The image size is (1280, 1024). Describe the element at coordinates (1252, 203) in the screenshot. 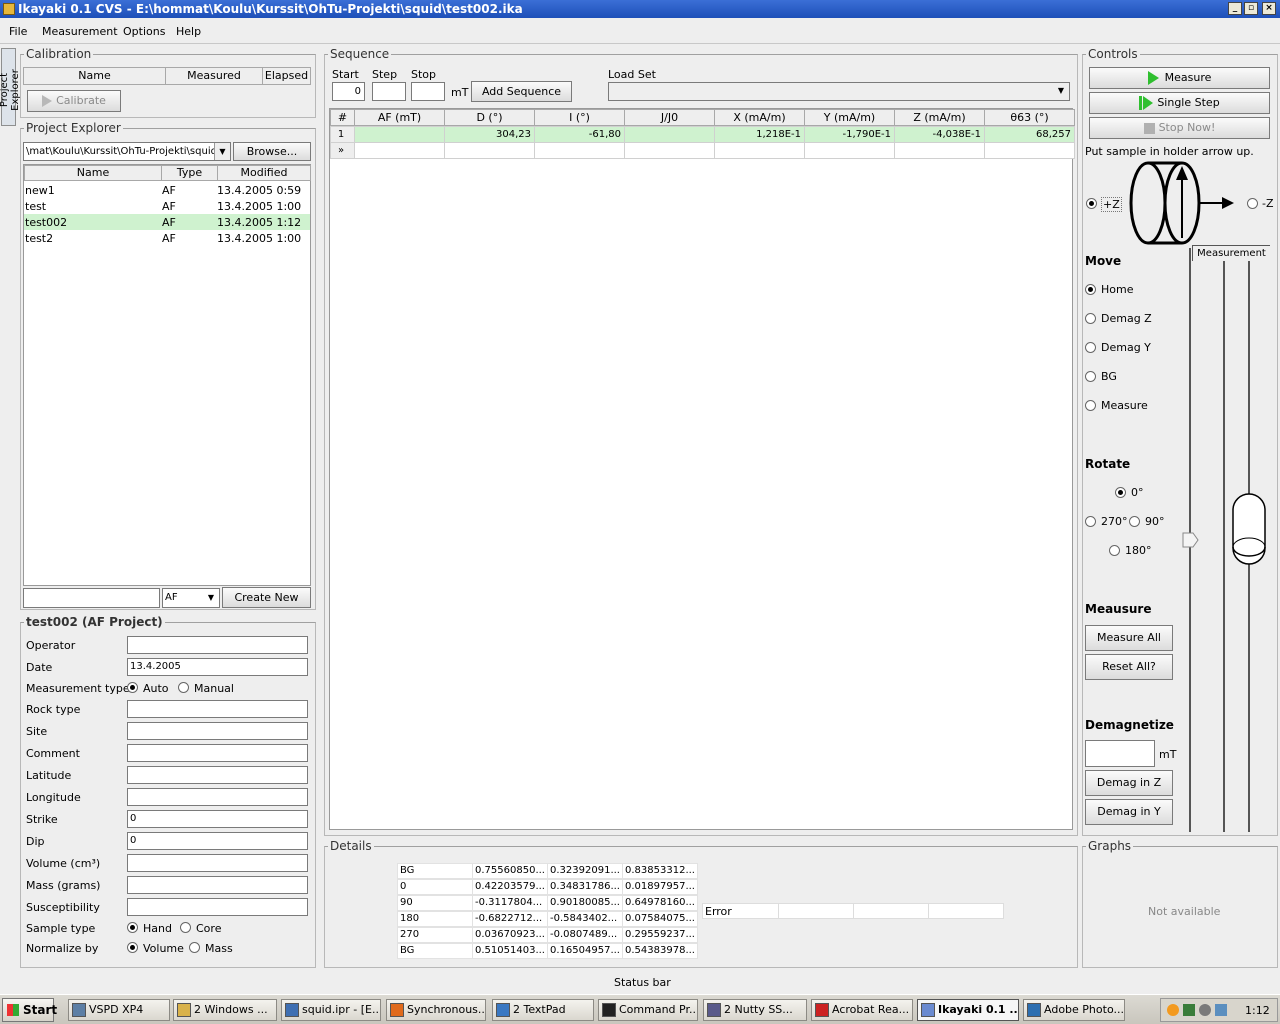

I see `minus-z-radio` at that location.